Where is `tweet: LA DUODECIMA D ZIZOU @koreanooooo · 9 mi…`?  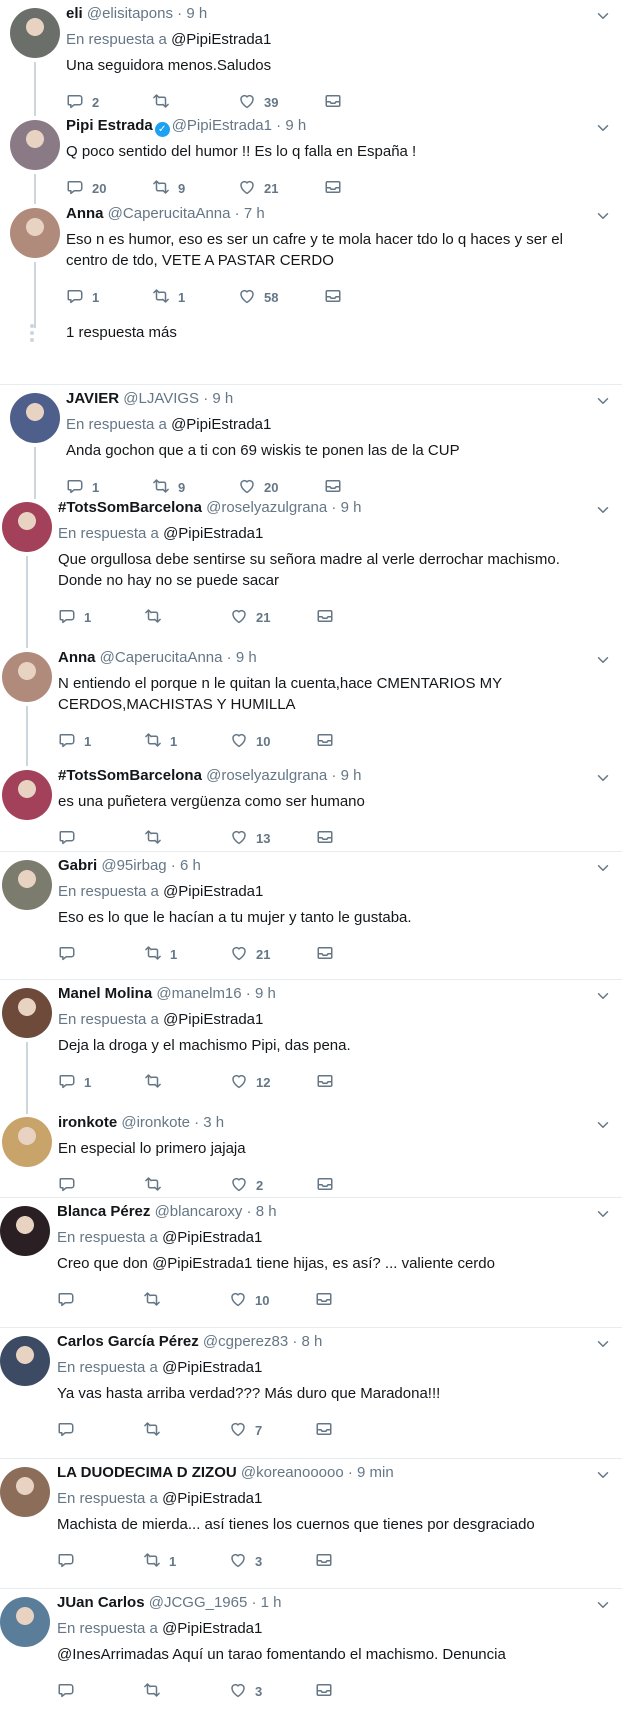 tweet: LA DUODECIMA D ZIZOU @koreanooooo · 9 mi… is located at coordinates (311, 1523).